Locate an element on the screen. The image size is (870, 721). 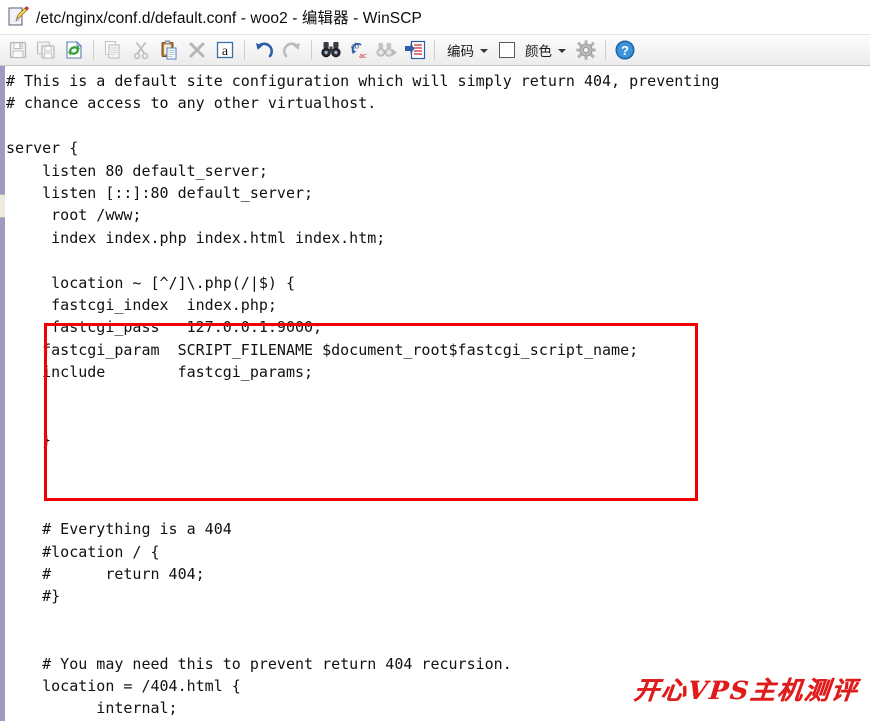
cut-button is located at coordinates (141, 50).